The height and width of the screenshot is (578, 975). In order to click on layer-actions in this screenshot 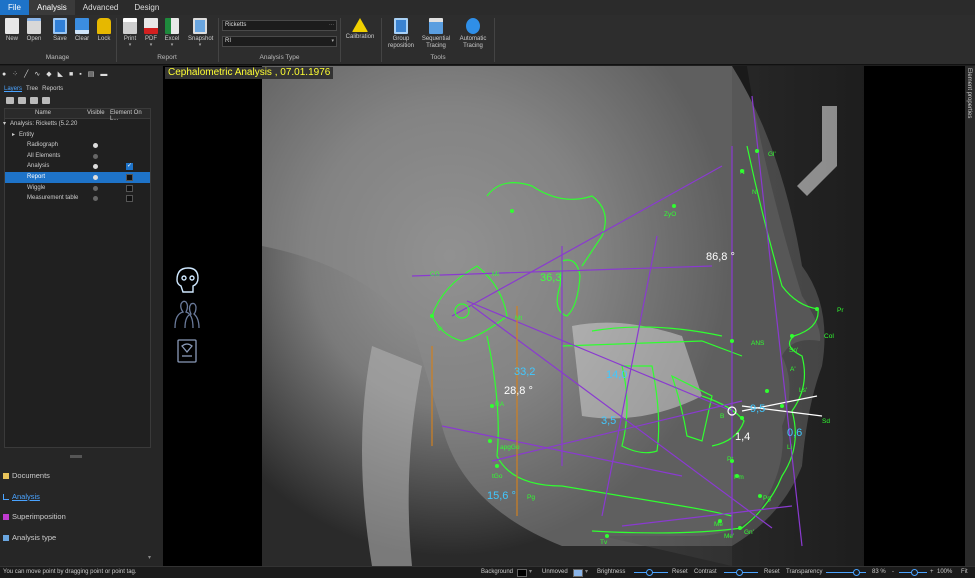, I will do `click(28, 100)`.